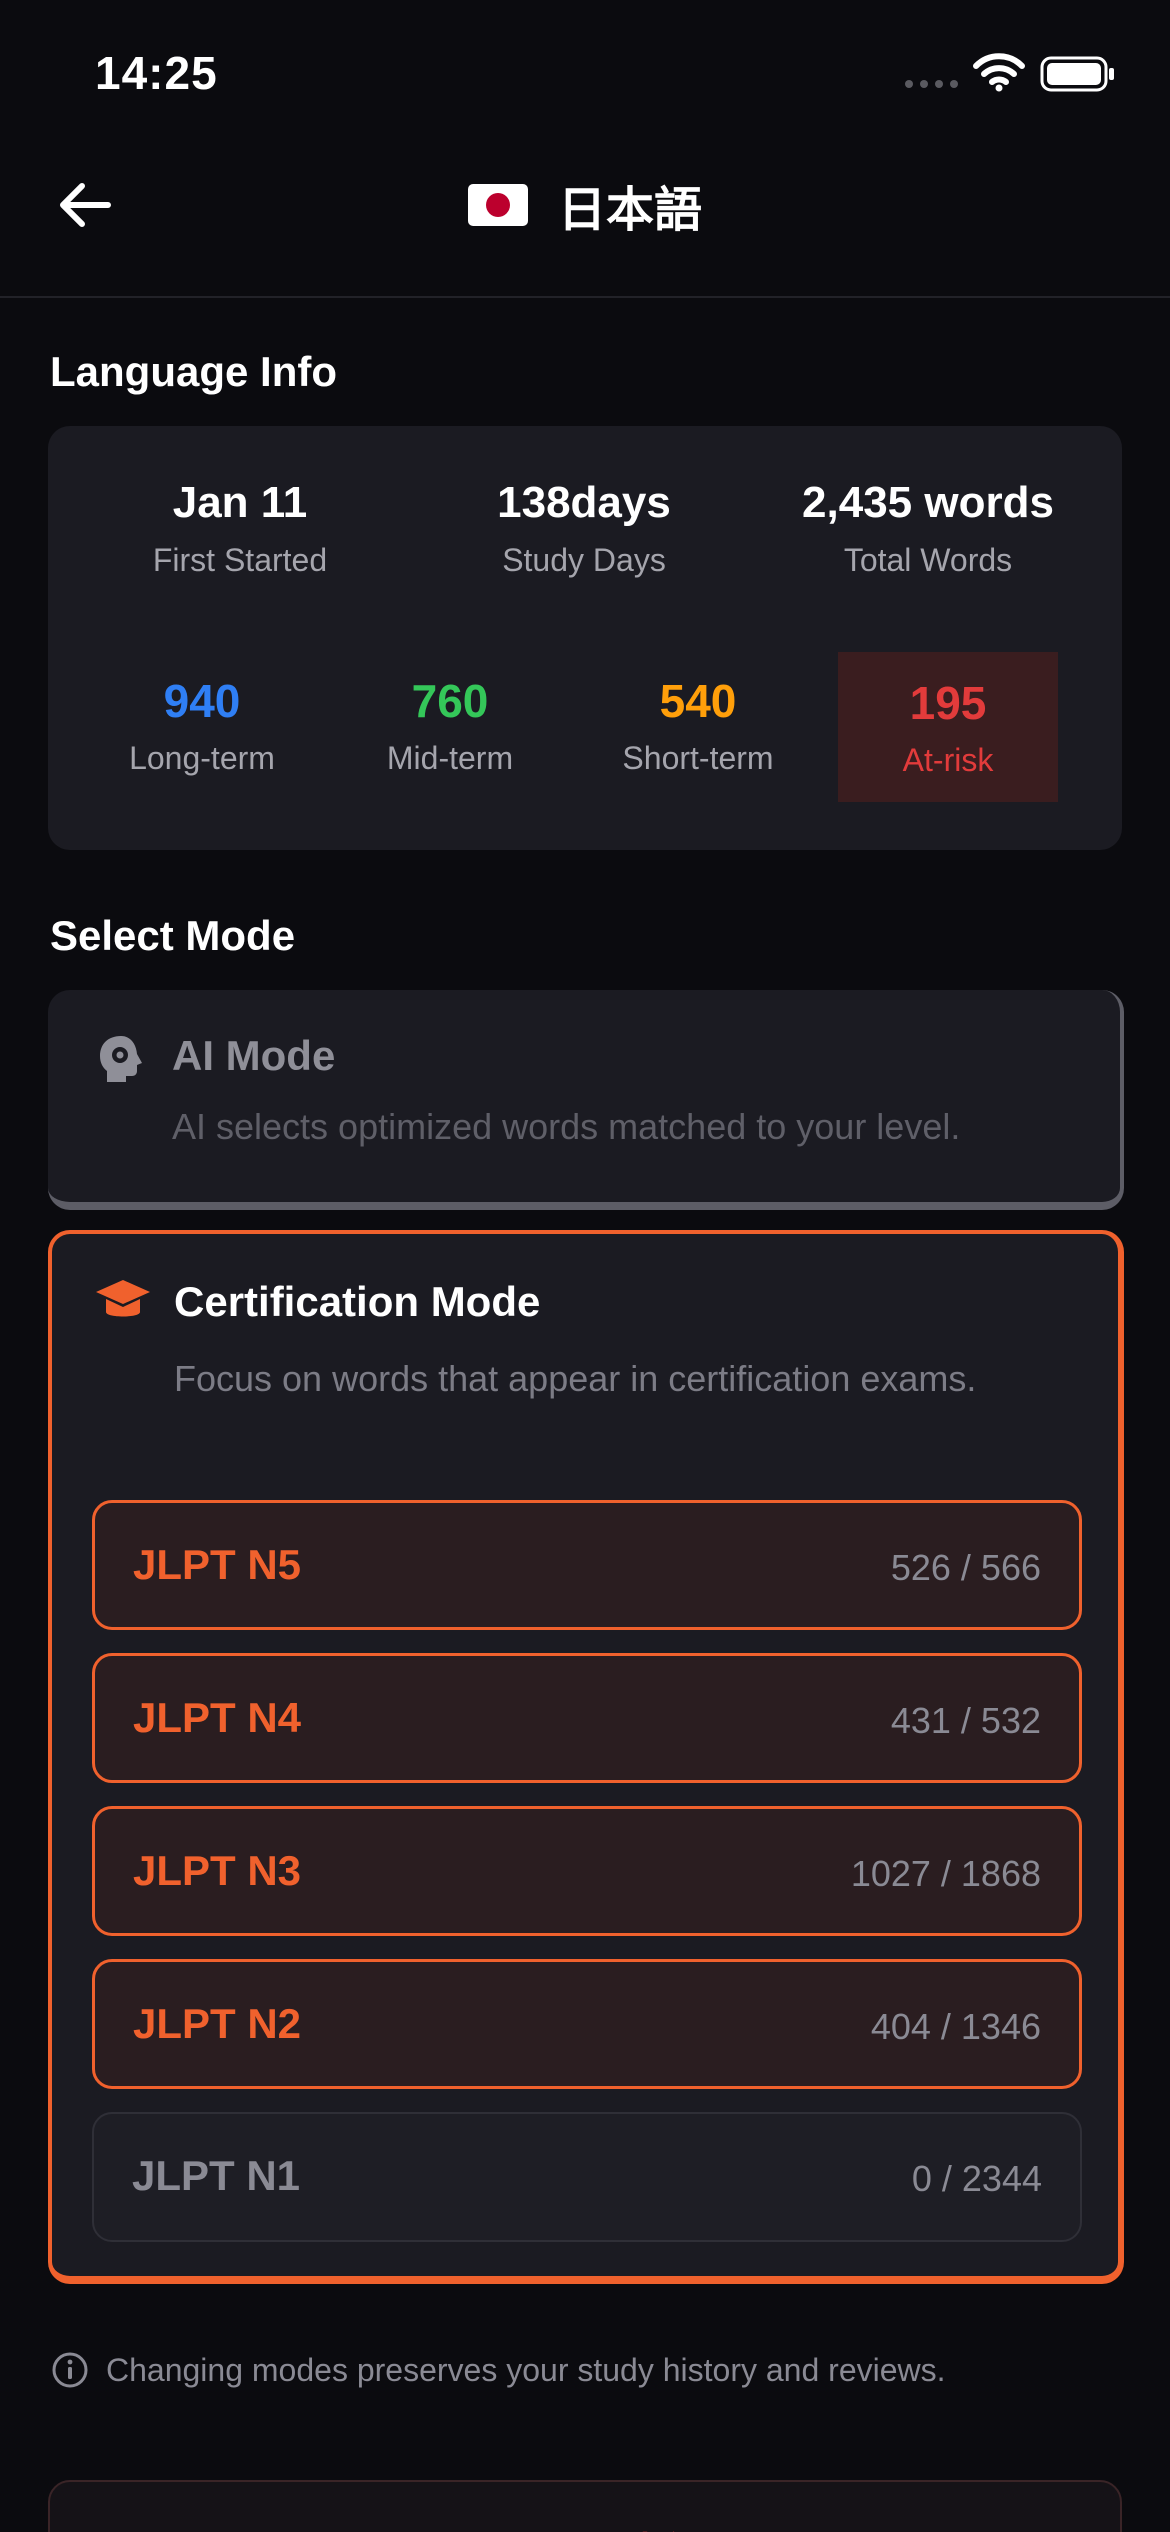 The image size is (1170, 2532). What do you see at coordinates (216, 2175) in the screenshot?
I see `level-name: JLPT N1` at bounding box center [216, 2175].